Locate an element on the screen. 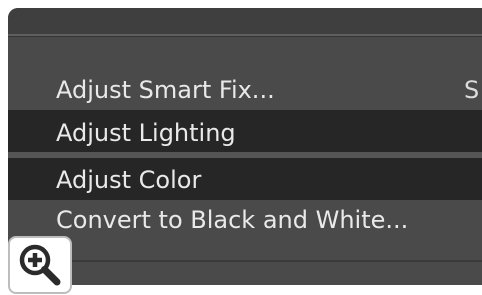  menu-item-label: Adjust Lighting is located at coordinates (146, 133).